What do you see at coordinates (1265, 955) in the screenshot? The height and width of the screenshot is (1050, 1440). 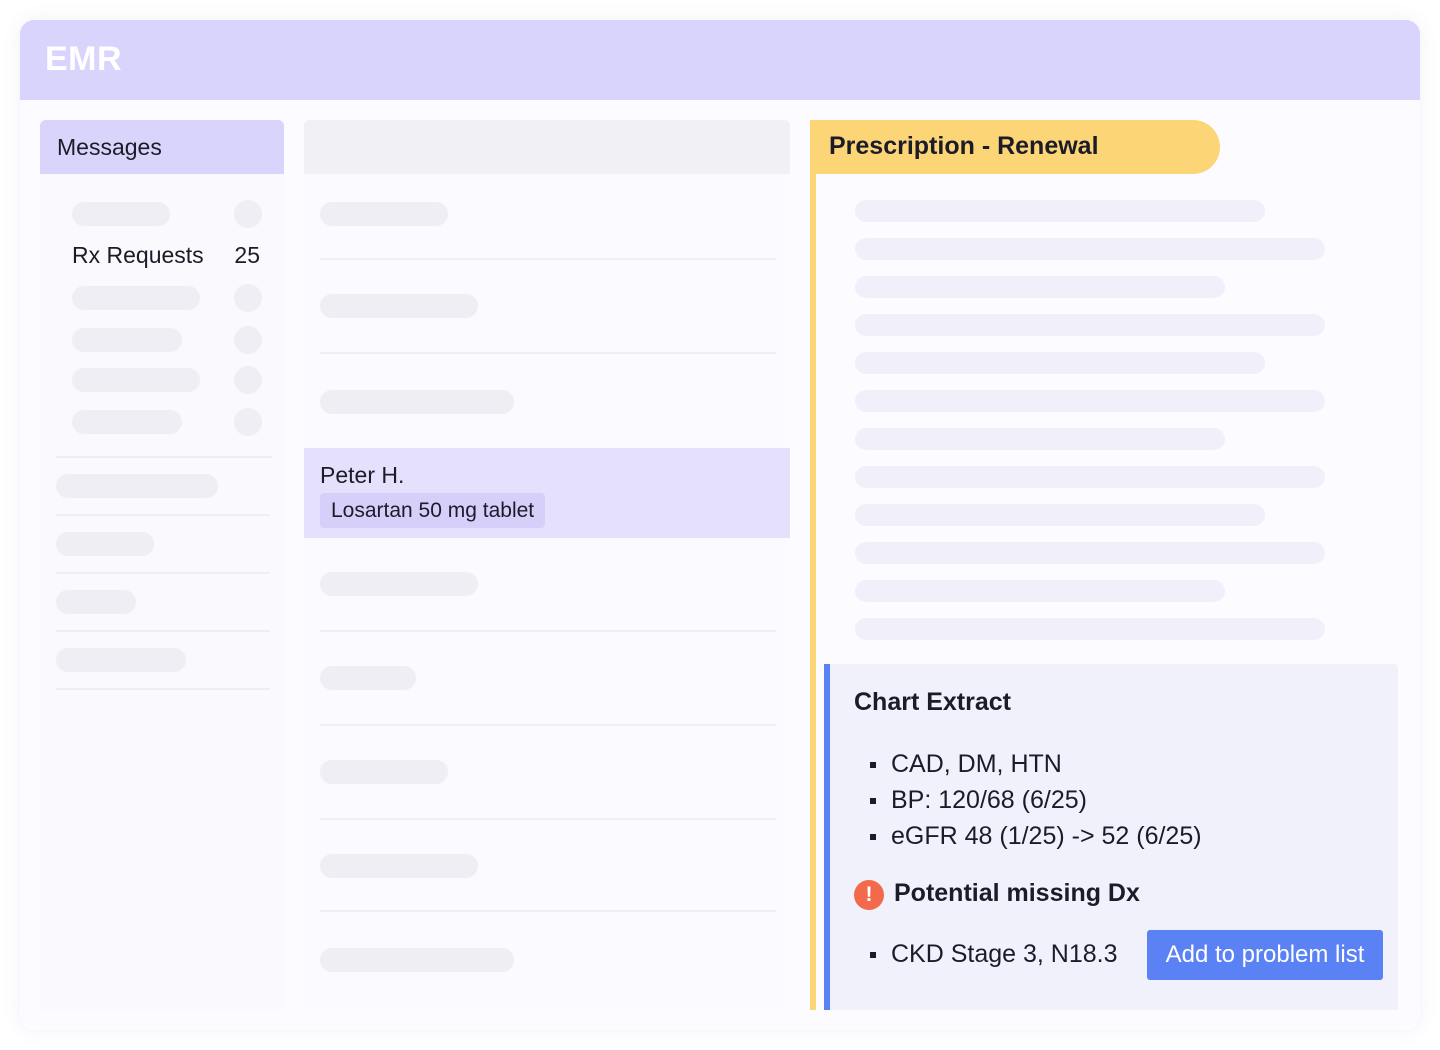 I see `add-to-problem-list-button: Add to problem list` at bounding box center [1265, 955].